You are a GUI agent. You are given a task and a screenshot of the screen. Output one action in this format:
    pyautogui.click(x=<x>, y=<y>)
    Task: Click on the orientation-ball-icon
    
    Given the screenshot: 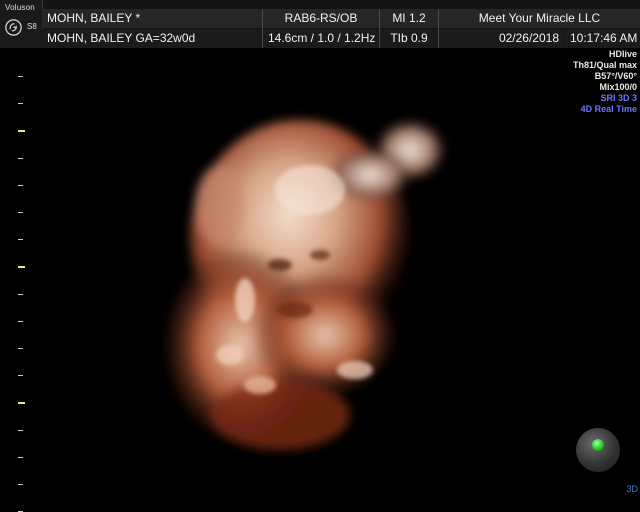 What is the action you would take?
    pyautogui.click(x=598, y=450)
    